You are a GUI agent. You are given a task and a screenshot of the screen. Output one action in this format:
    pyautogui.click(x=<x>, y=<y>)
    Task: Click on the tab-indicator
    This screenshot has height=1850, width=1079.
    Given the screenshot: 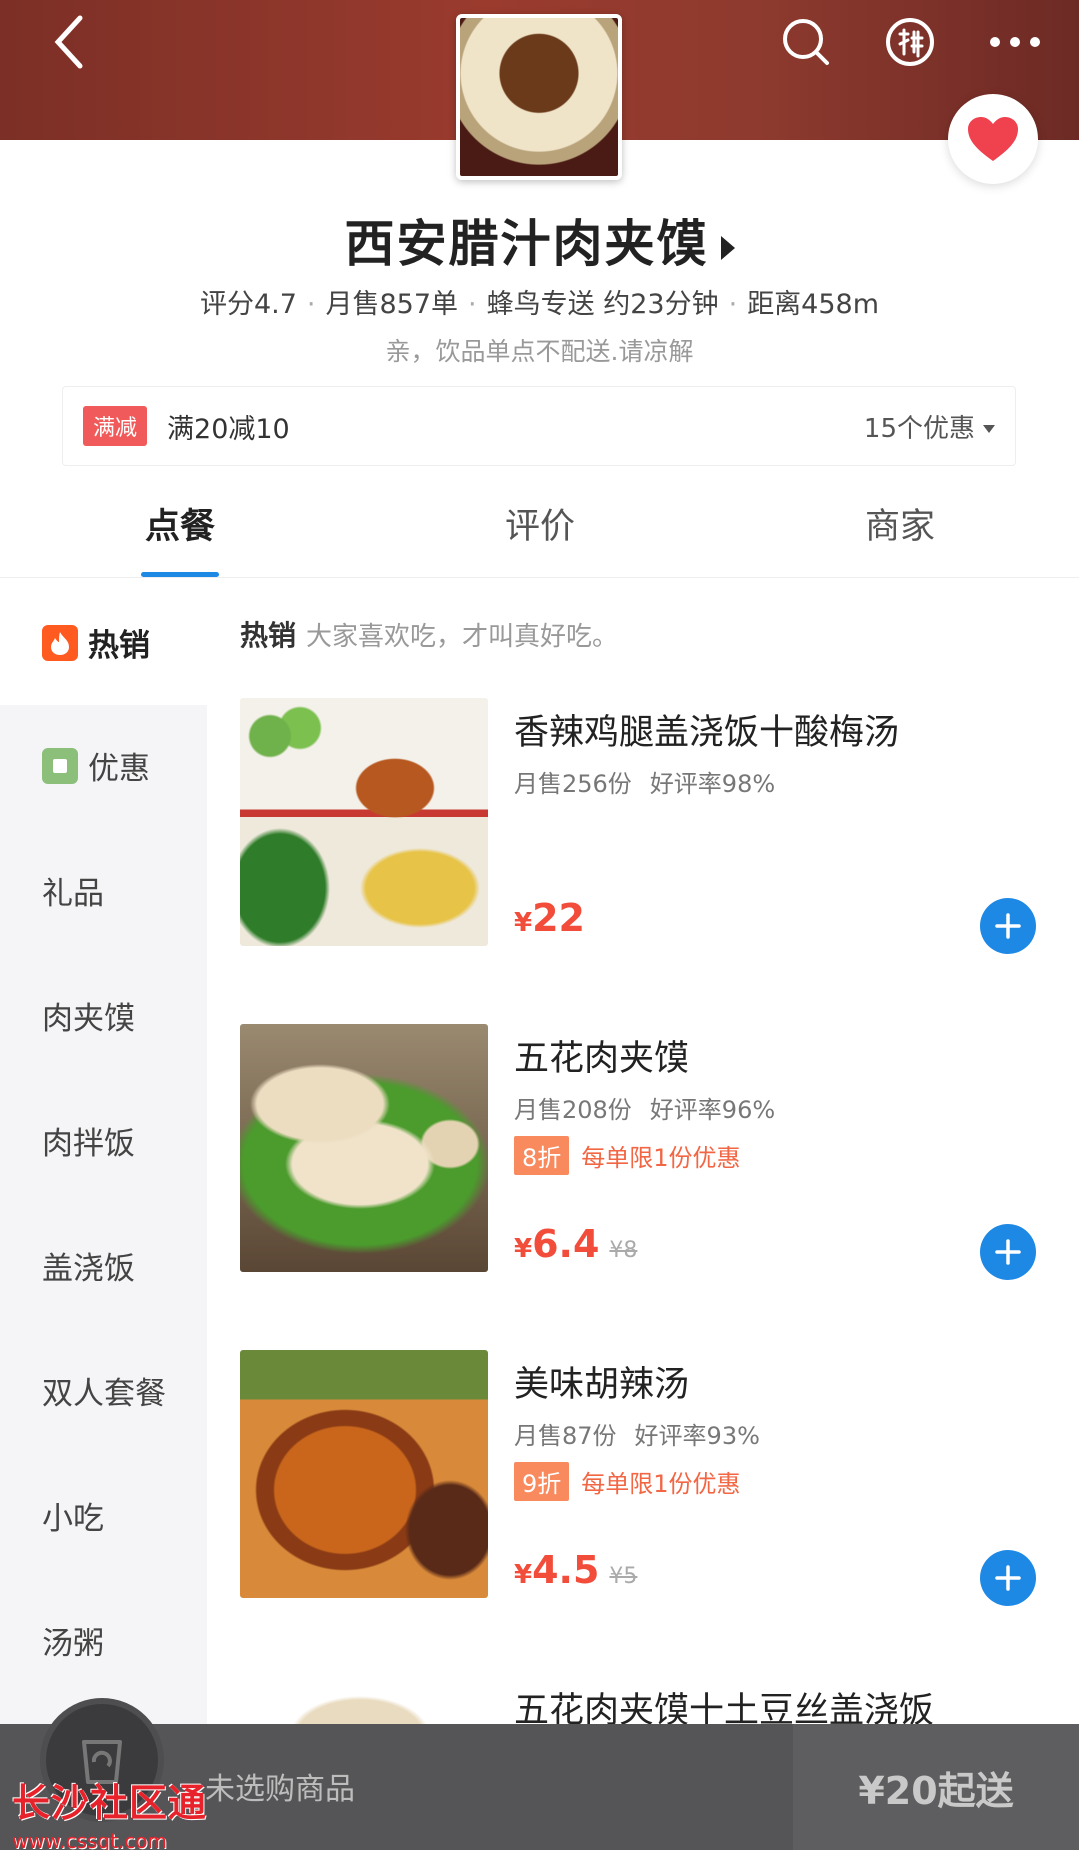 What is the action you would take?
    pyautogui.click(x=180, y=574)
    